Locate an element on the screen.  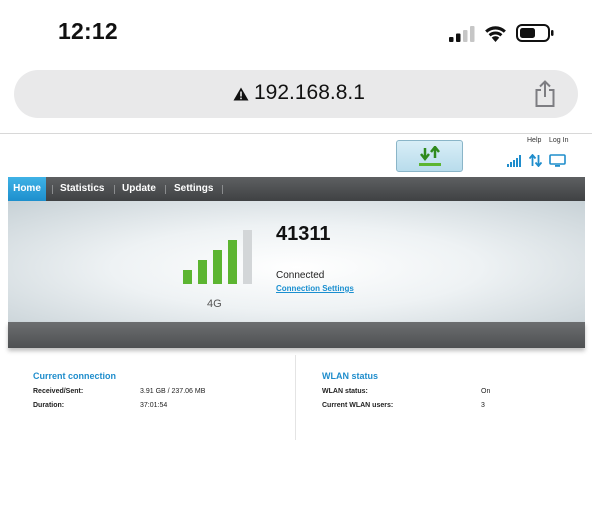
operator-name: 41311 is located at coordinates (303, 234).